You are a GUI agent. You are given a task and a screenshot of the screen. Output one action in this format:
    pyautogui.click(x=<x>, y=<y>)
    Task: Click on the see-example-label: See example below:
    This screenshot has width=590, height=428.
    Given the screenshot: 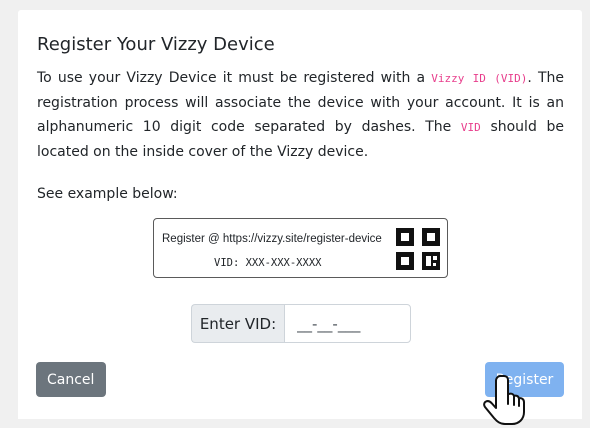 What is the action you would take?
    pyautogui.click(x=107, y=194)
    